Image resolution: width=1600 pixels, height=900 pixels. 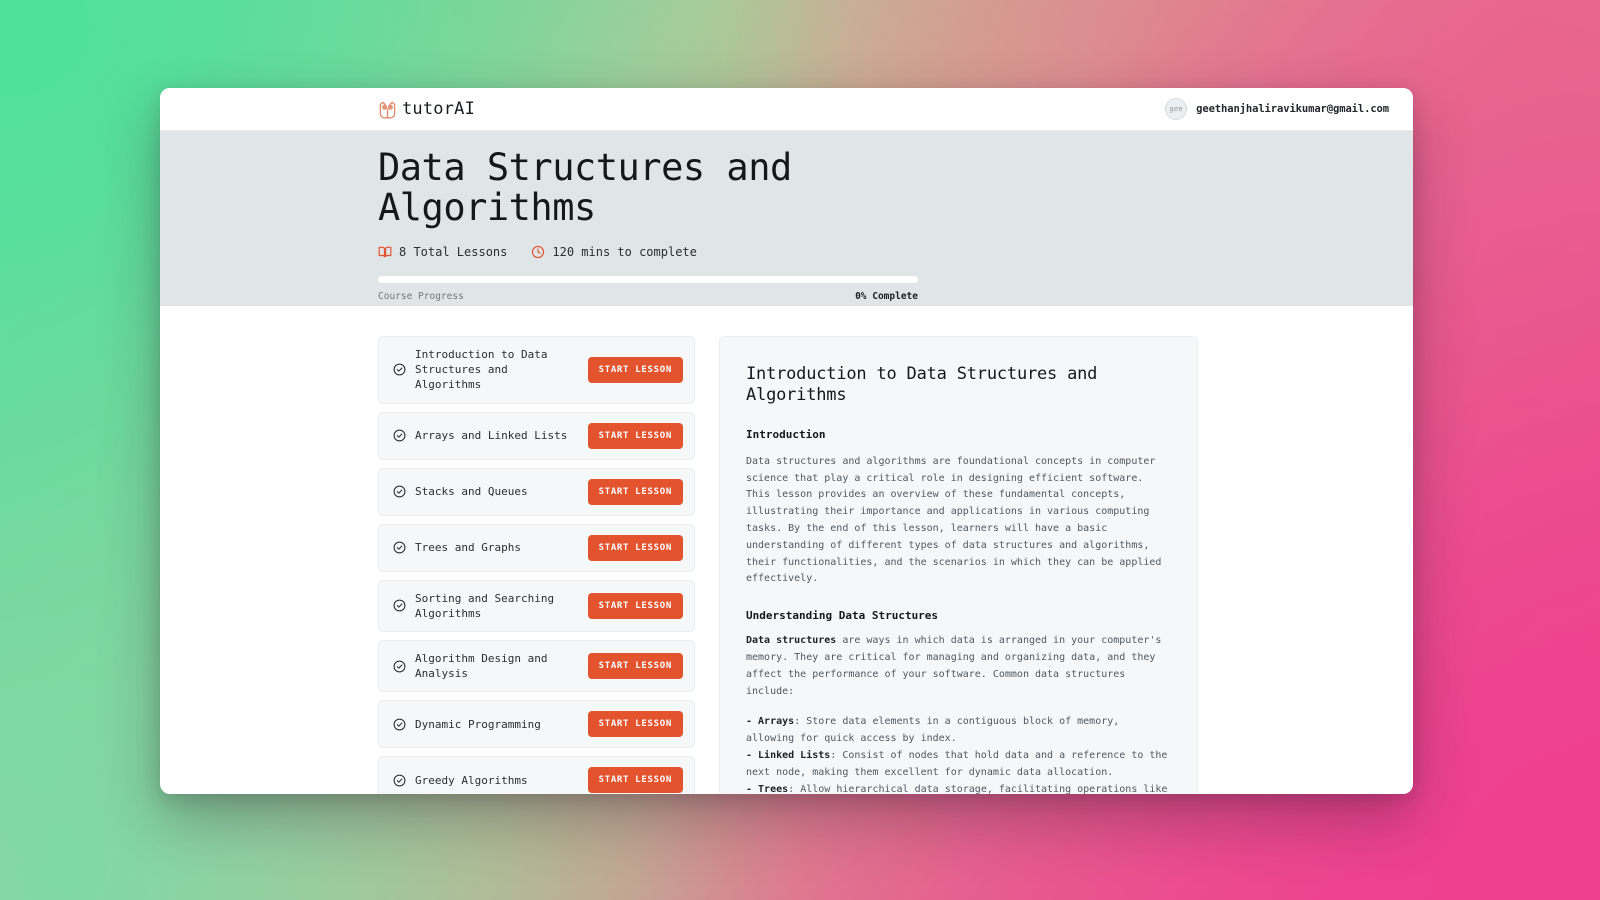 What do you see at coordinates (895, 252) in the screenshot?
I see `course-meta: 8 Total Lessons 120 mins to complete` at bounding box center [895, 252].